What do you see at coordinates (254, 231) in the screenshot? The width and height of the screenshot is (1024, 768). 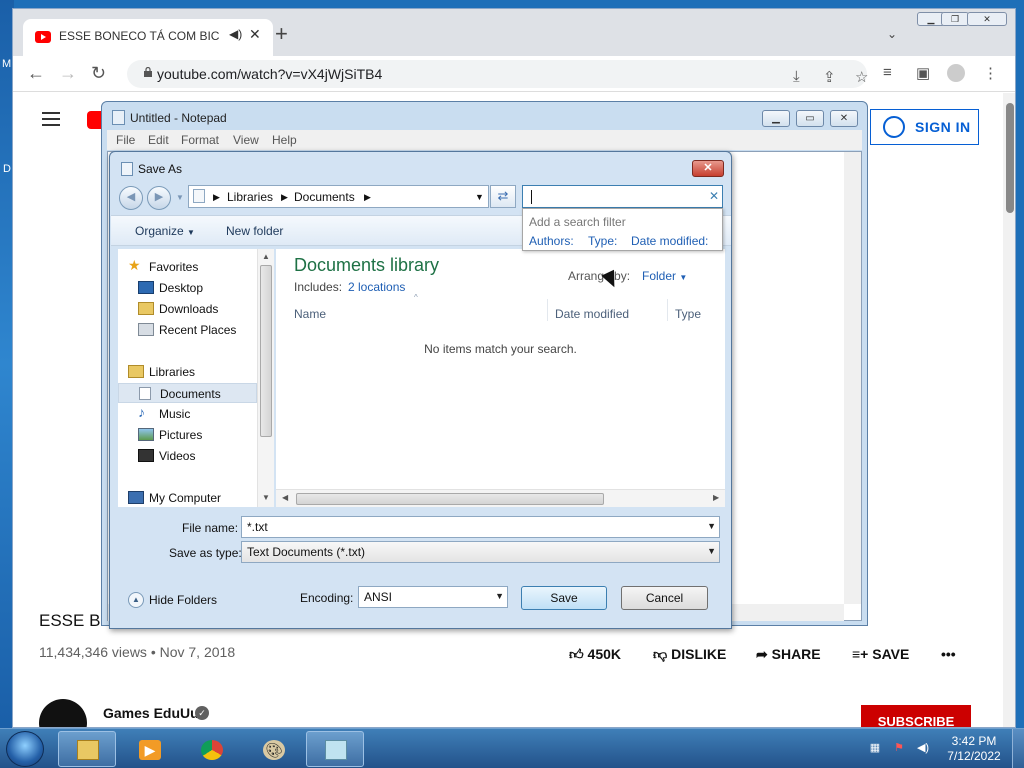 I see `new-folder-button: New folder` at bounding box center [254, 231].